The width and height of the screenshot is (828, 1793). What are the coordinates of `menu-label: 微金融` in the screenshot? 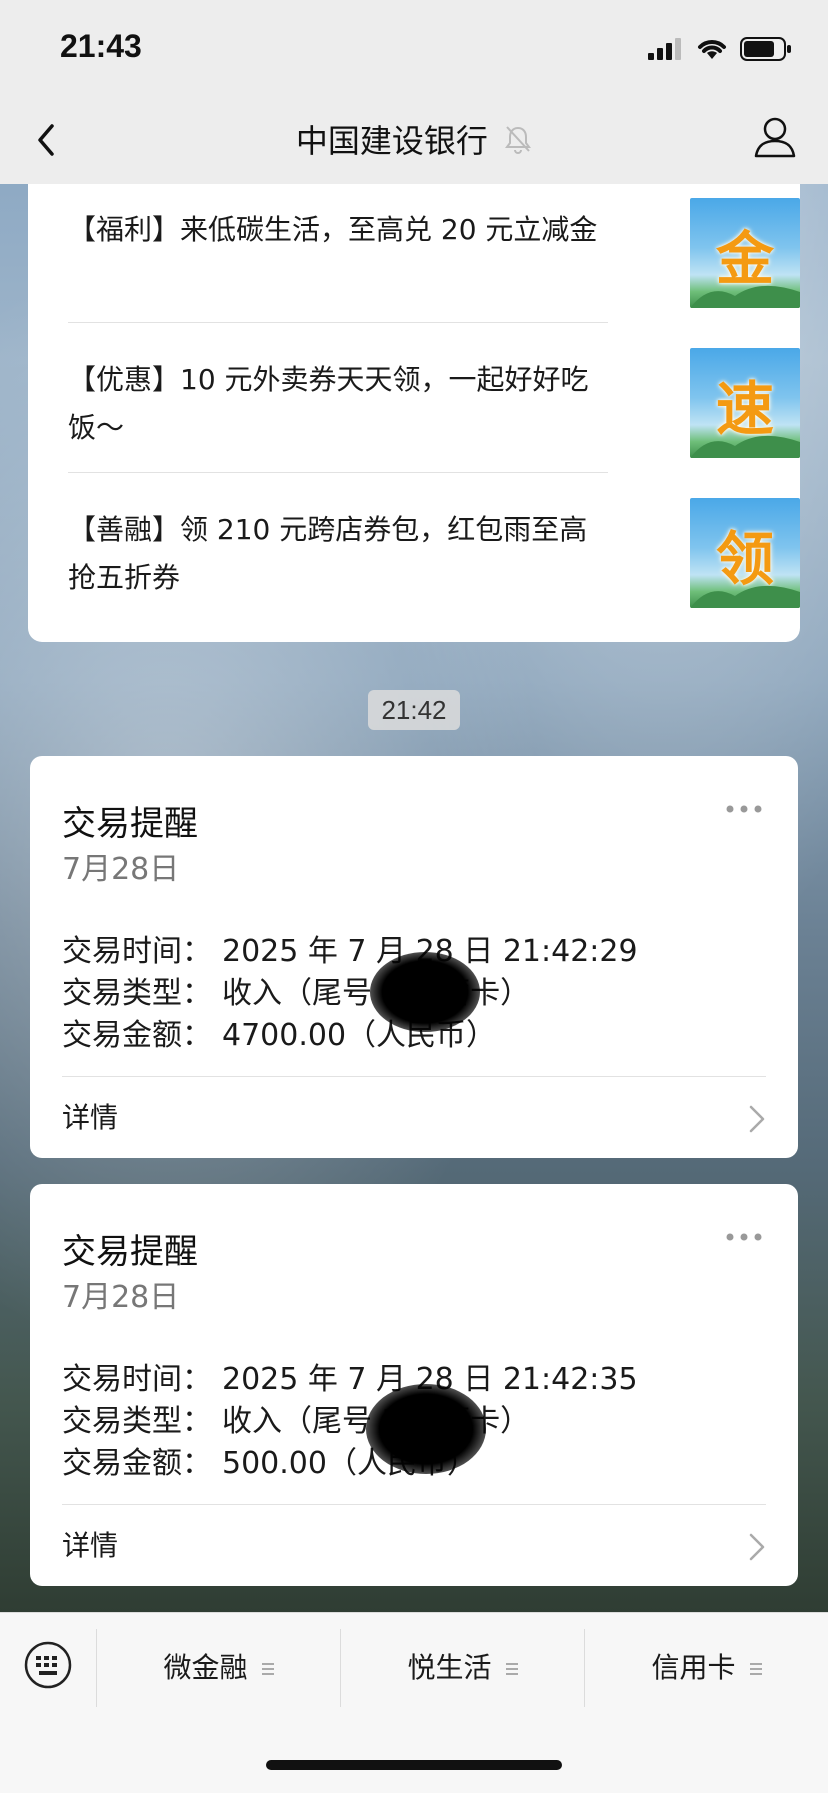 It's located at (205, 1667).